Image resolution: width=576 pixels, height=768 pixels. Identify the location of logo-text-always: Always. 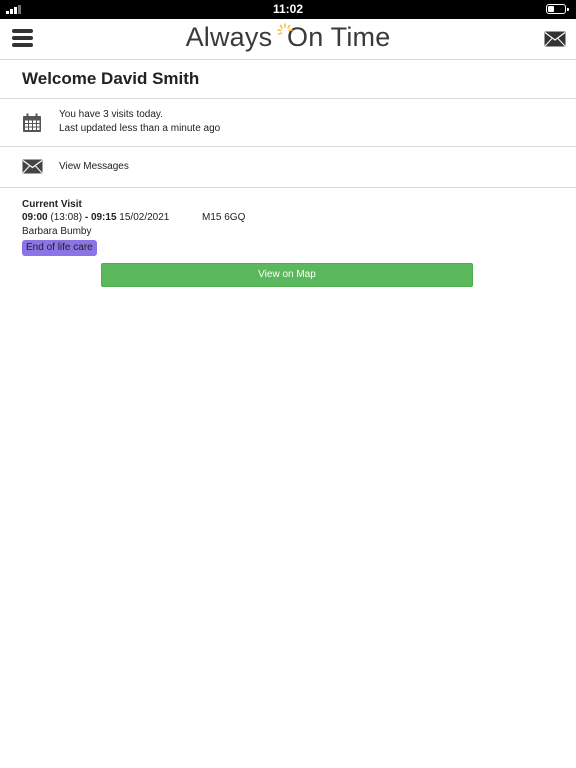
(229, 37).